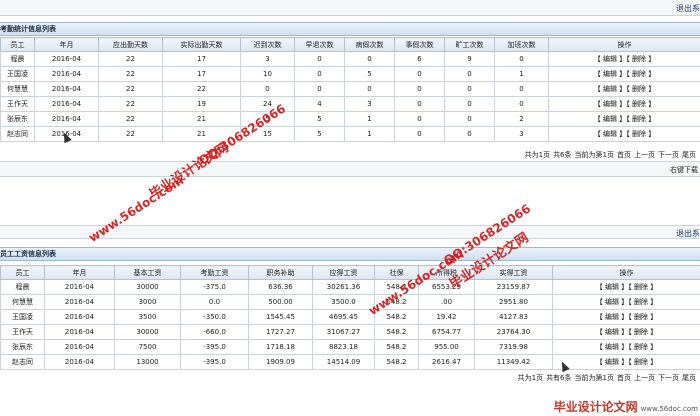 This screenshot has height=416, width=700. What do you see at coordinates (22, 332) in the screenshot?
I see `table-cell: 王作天` at bounding box center [22, 332].